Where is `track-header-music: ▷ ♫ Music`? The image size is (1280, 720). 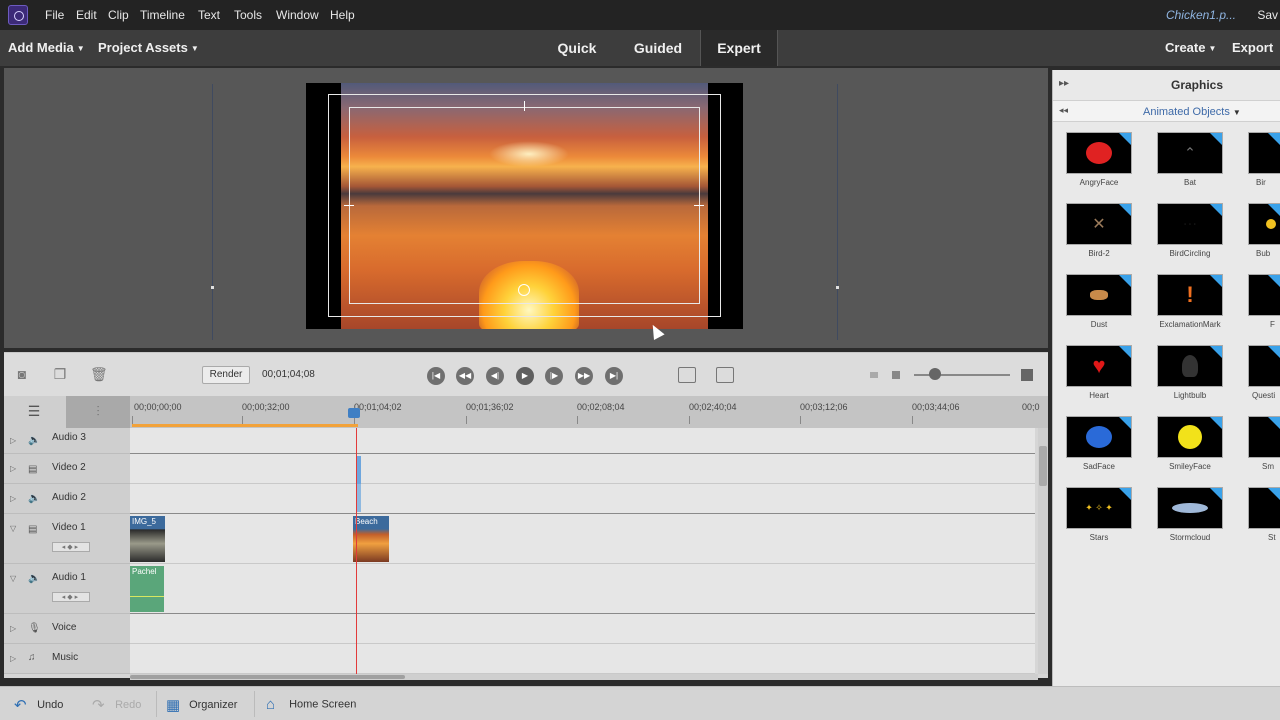
track-header-music: ▷ ♫ Music is located at coordinates (67, 659).